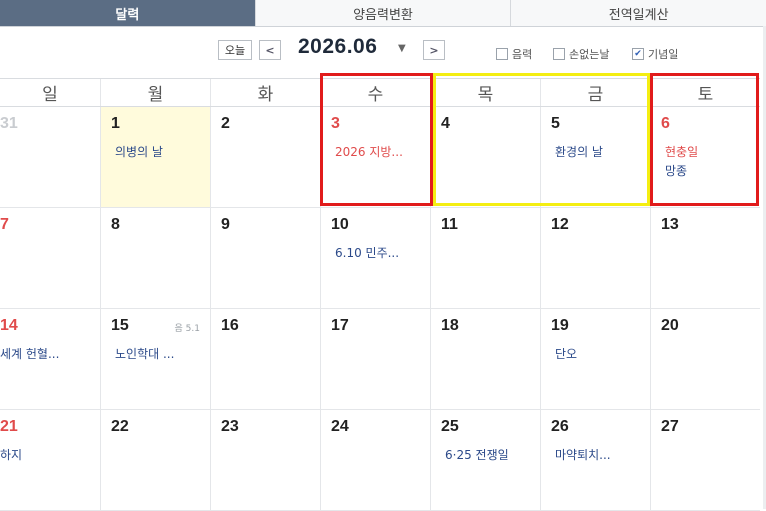 Image resolution: width=766 pixels, height=511 pixels. I want to click on day-cell: 4, so click(485, 157).